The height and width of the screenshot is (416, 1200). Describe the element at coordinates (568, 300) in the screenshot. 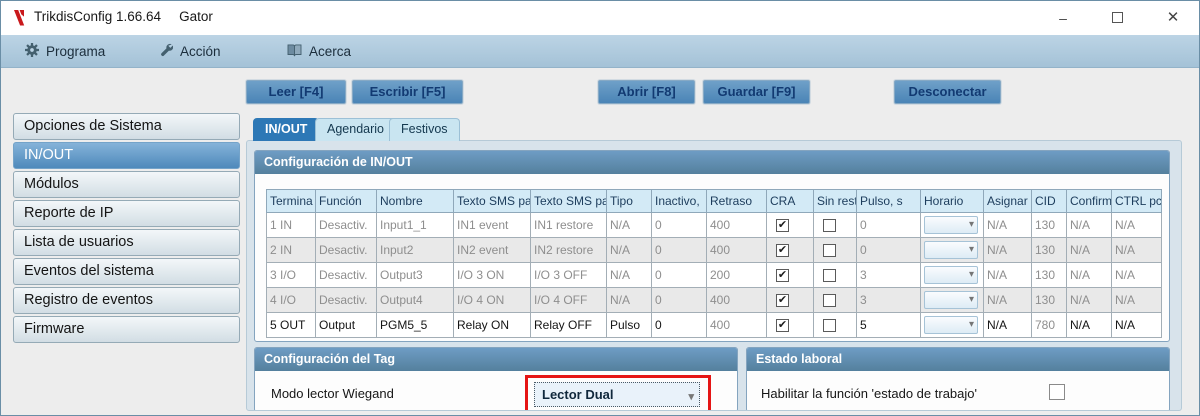

I see `cell-texto-sms-restore: I/O 4 OFF` at that location.